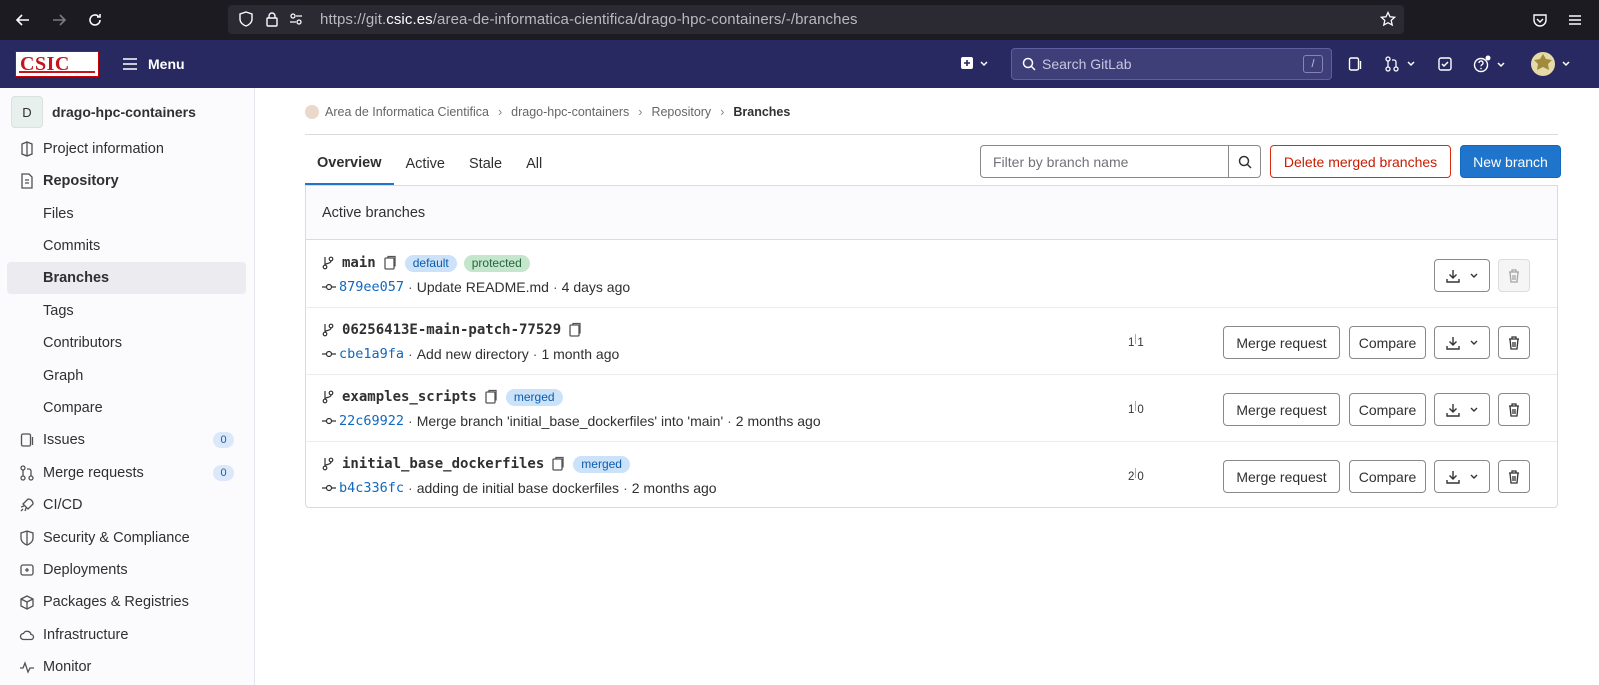  I want to click on sidebar-item-tags: Tags, so click(126, 311).